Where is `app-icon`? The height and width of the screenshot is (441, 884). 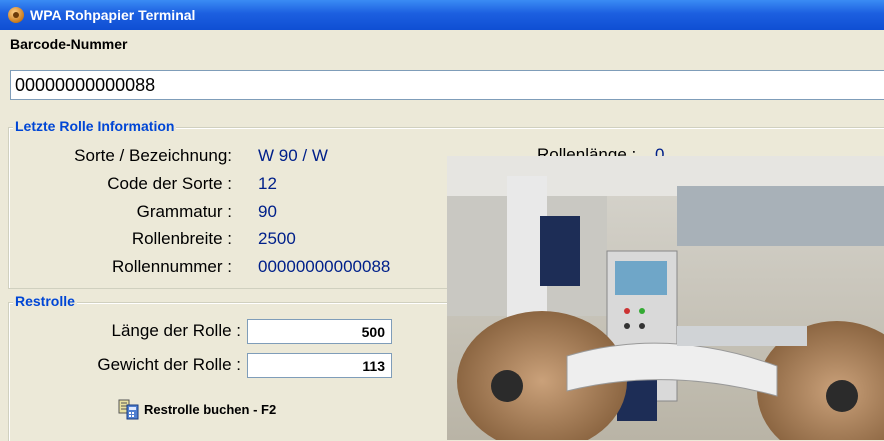 app-icon is located at coordinates (16, 15).